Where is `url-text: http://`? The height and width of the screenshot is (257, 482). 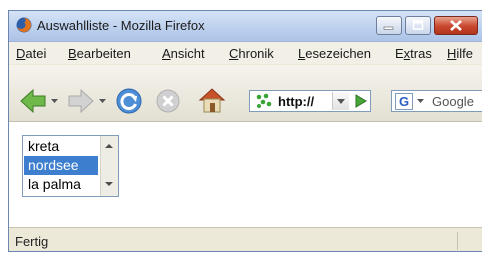
url-text: http:// is located at coordinates (296, 101).